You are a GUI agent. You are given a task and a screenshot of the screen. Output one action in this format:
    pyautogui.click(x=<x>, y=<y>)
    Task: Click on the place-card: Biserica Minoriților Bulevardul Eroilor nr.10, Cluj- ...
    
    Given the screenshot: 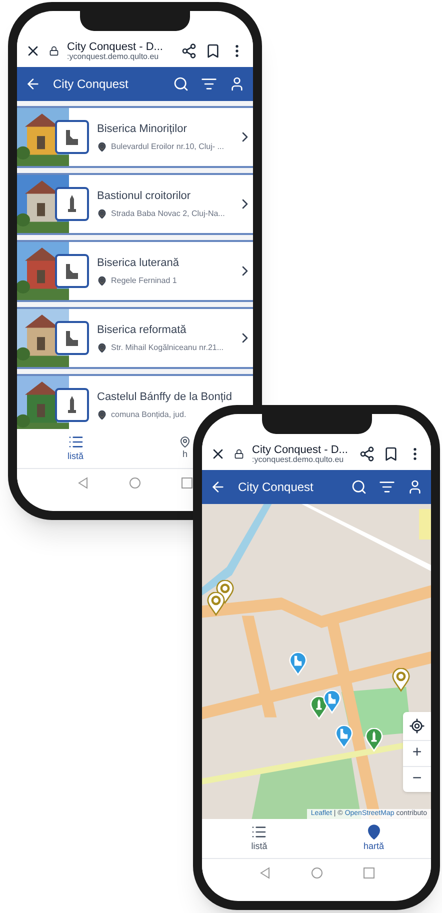 What is the action you would take?
    pyautogui.click(x=135, y=137)
    